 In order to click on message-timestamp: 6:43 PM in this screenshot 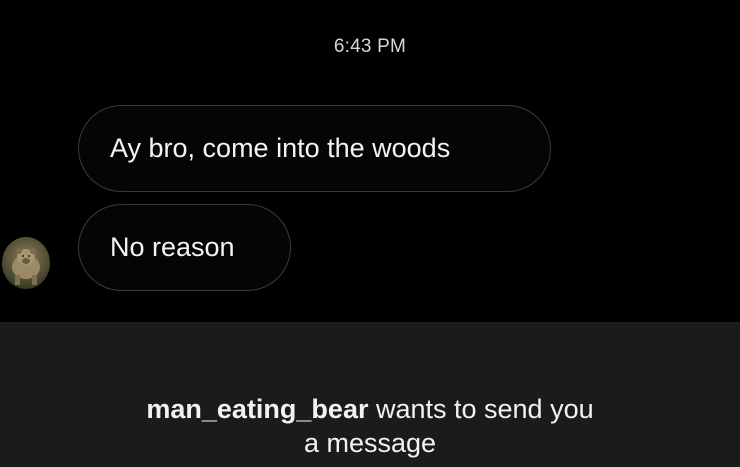, I will do `click(370, 46)`.